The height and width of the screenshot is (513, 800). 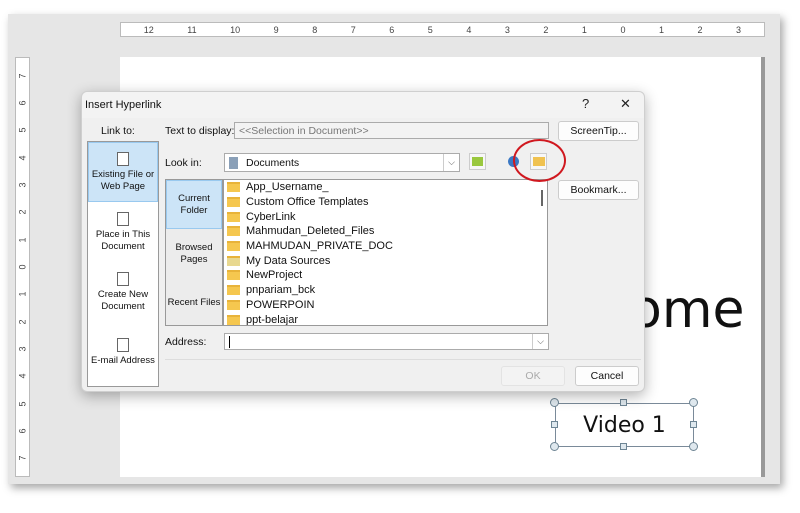 What do you see at coordinates (385, 187) in the screenshot?
I see `file-list-item: App_Username_` at bounding box center [385, 187].